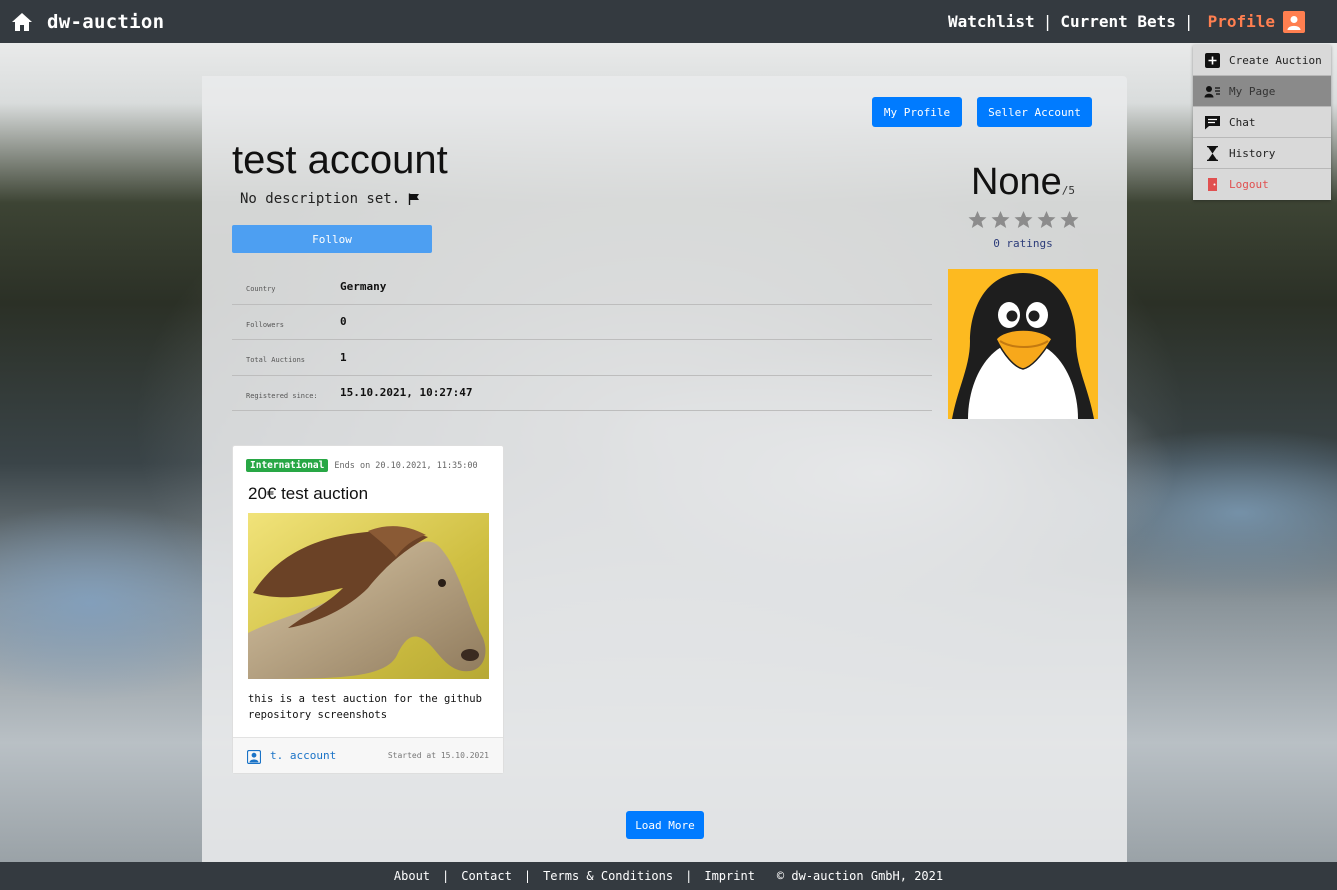 The height and width of the screenshot is (890, 1337). What do you see at coordinates (1212, 122) in the screenshot?
I see `chat-icon` at bounding box center [1212, 122].